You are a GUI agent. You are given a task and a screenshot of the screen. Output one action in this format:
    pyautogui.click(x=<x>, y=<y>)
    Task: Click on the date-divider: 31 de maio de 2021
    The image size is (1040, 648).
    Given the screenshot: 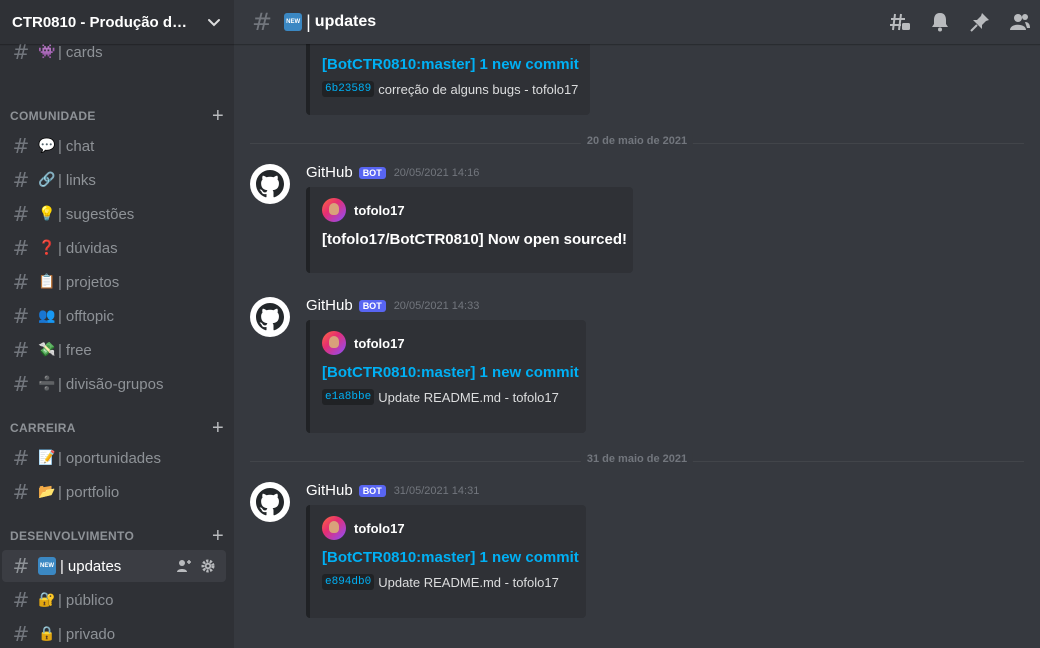 What is the action you would take?
    pyautogui.click(x=637, y=459)
    